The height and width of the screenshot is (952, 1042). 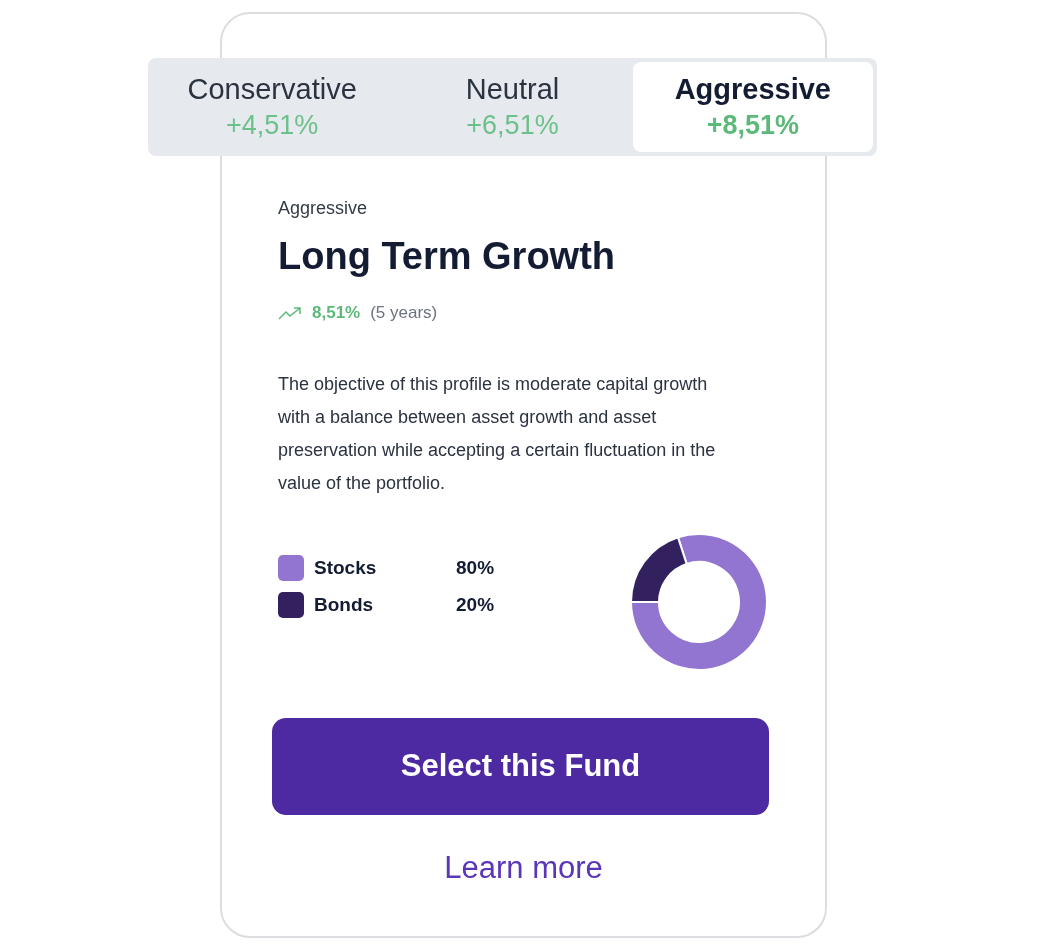 What do you see at coordinates (475, 567) in the screenshot?
I see `legend-share: 80%` at bounding box center [475, 567].